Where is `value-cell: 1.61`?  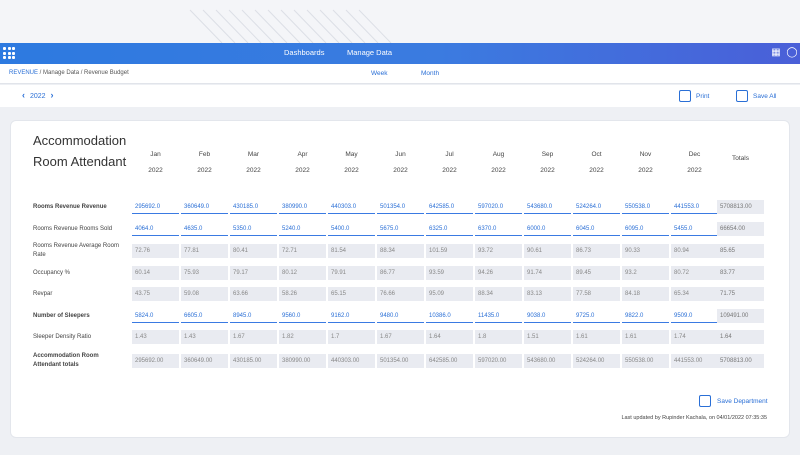
value-cell: 1.61 is located at coordinates (596, 337).